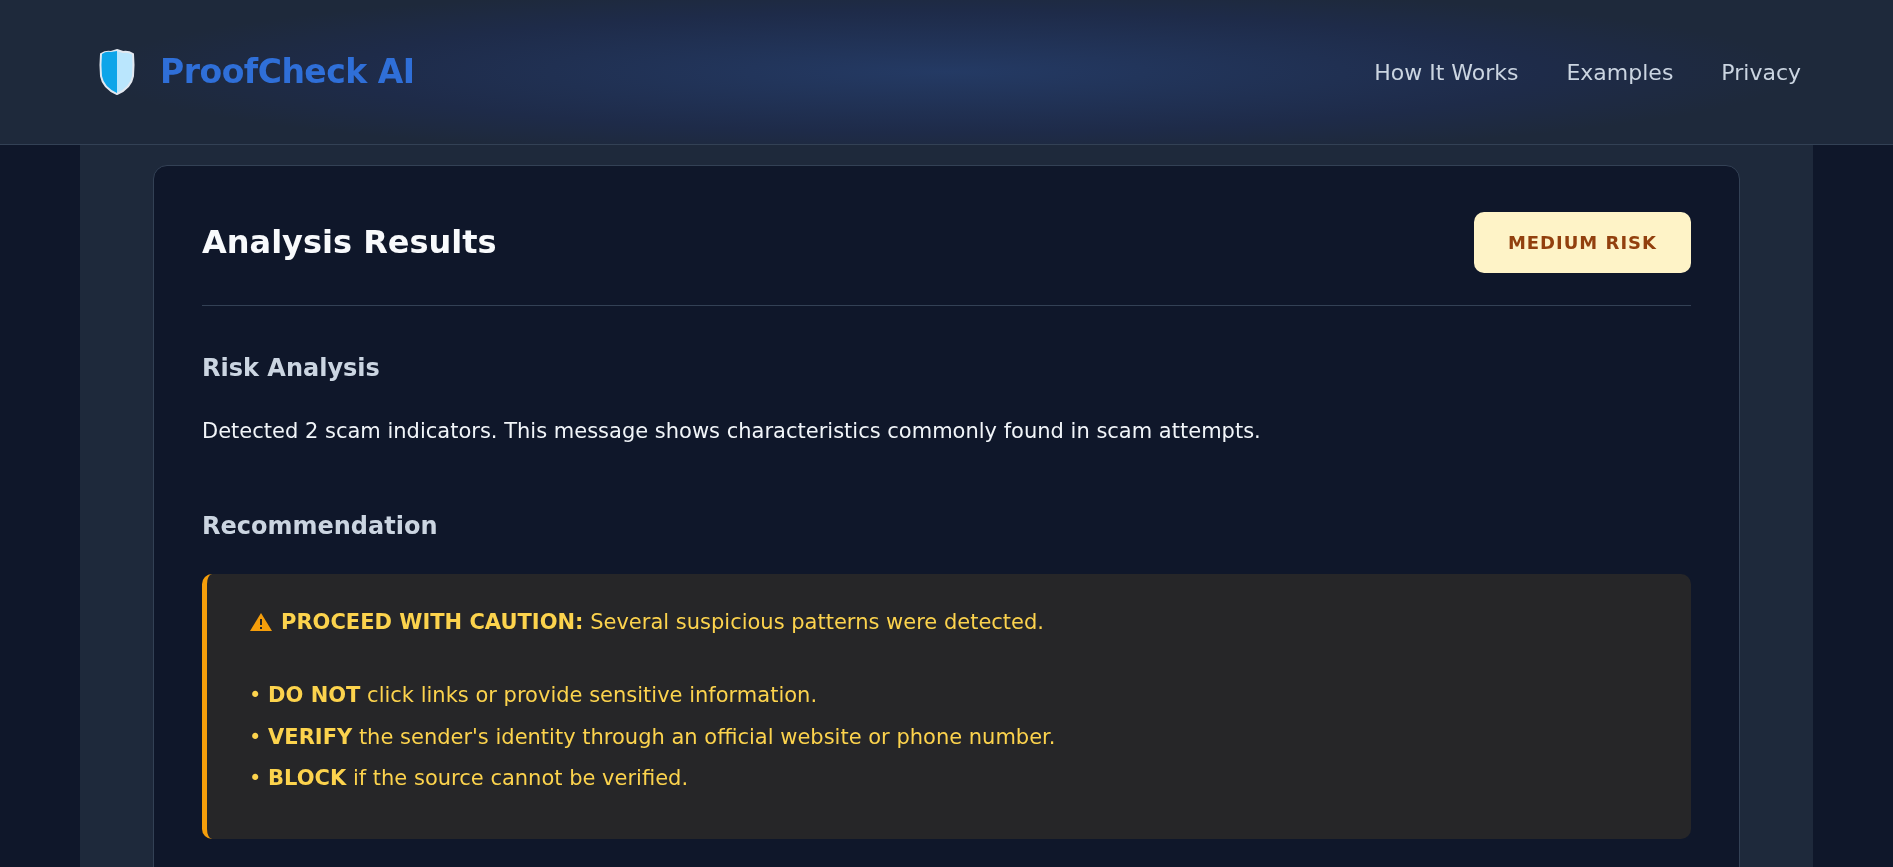 This screenshot has width=1893, height=867. What do you see at coordinates (1582, 242) in the screenshot?
I see `risk-badge: MEDIUM RISK` at bounding box center [1582, 242].